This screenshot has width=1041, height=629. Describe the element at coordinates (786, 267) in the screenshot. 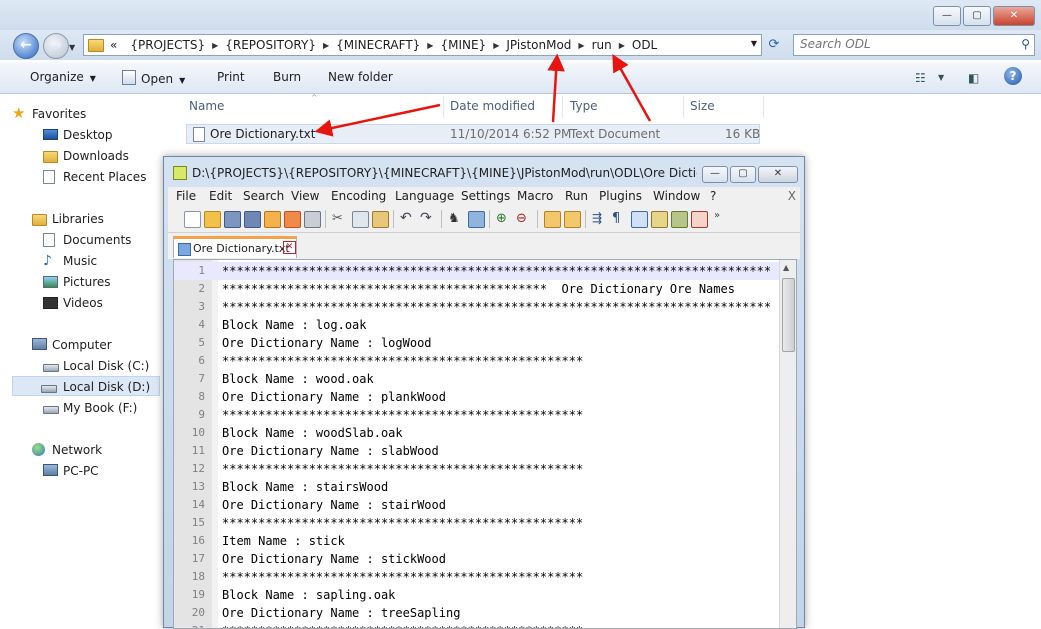

I see `scroll-up-icon: ▲` at that location.